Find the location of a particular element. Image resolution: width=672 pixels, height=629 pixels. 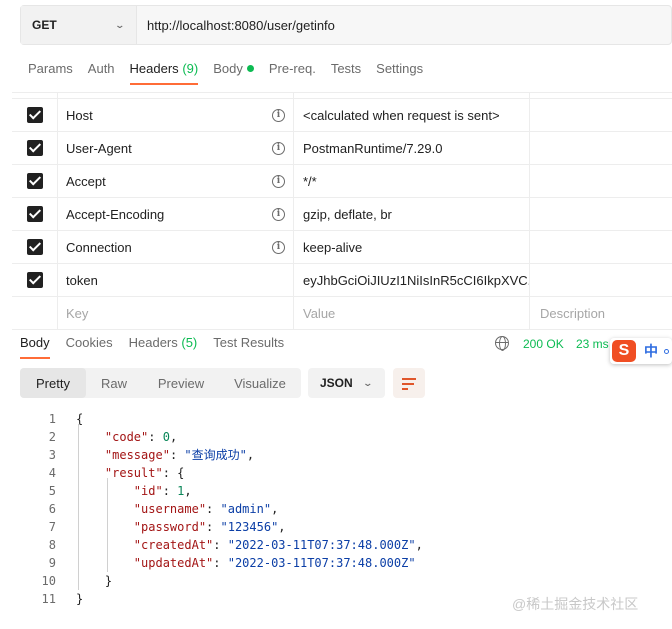

header-row-new: Key Value Description is located at coordinates (342, 313).